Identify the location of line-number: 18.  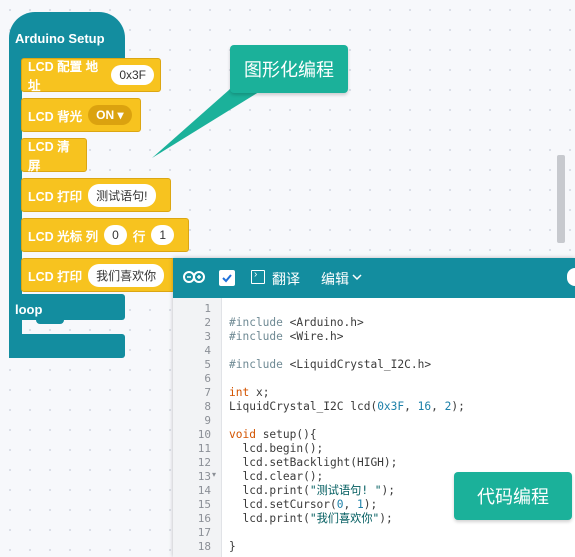
(204, 546).